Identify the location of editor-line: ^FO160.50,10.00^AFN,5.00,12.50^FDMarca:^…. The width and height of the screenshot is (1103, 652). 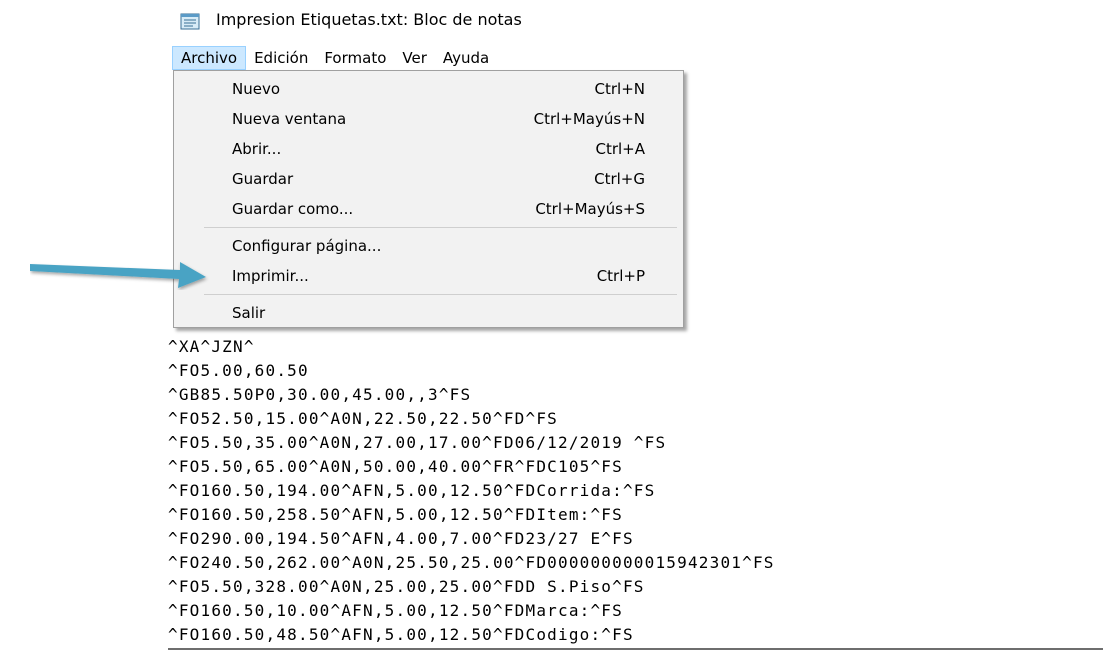
(395, 610).